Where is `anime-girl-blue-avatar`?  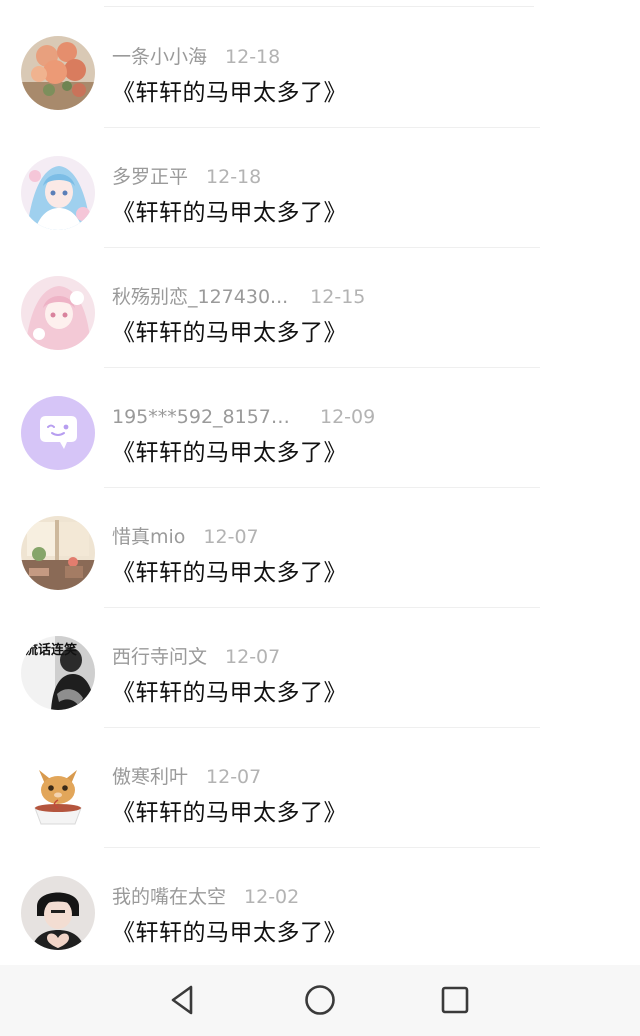 anime-girl-blue-avatar is located at coordinates (58, 193).